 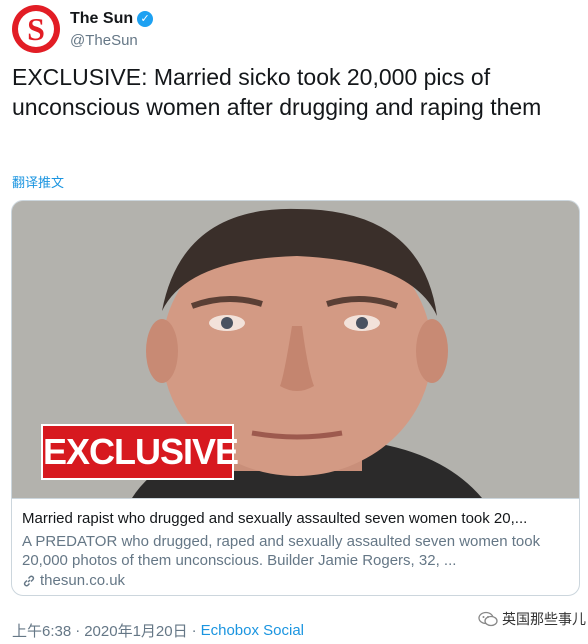 I want to click on translate-tweet-link: 翻译推文, so click(x=38, y=181).